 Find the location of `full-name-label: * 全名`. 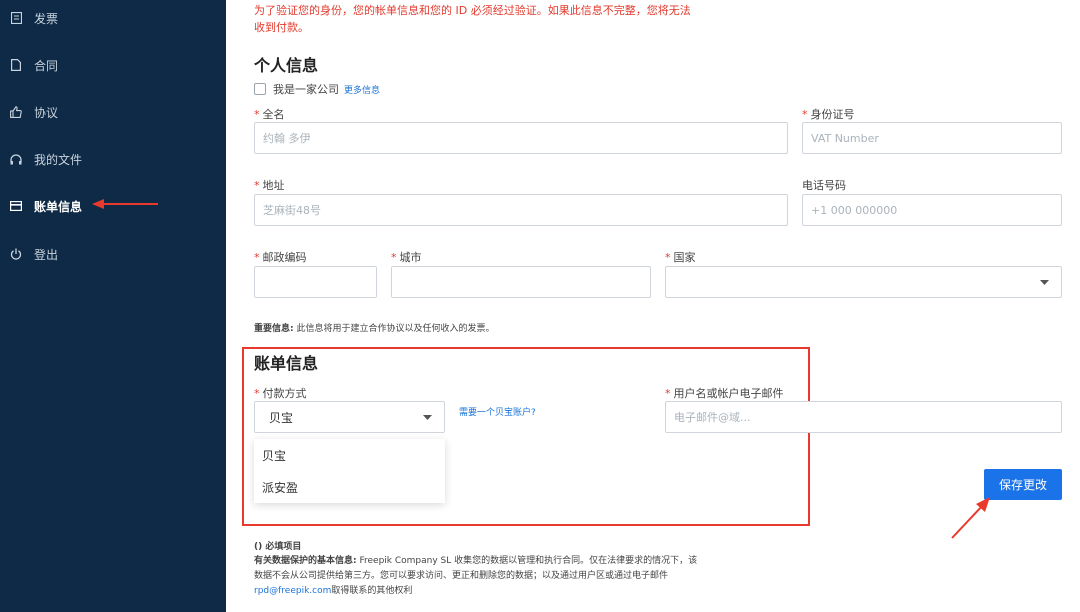

full-name-label: * 全名 is located at coordinates (269, 114).